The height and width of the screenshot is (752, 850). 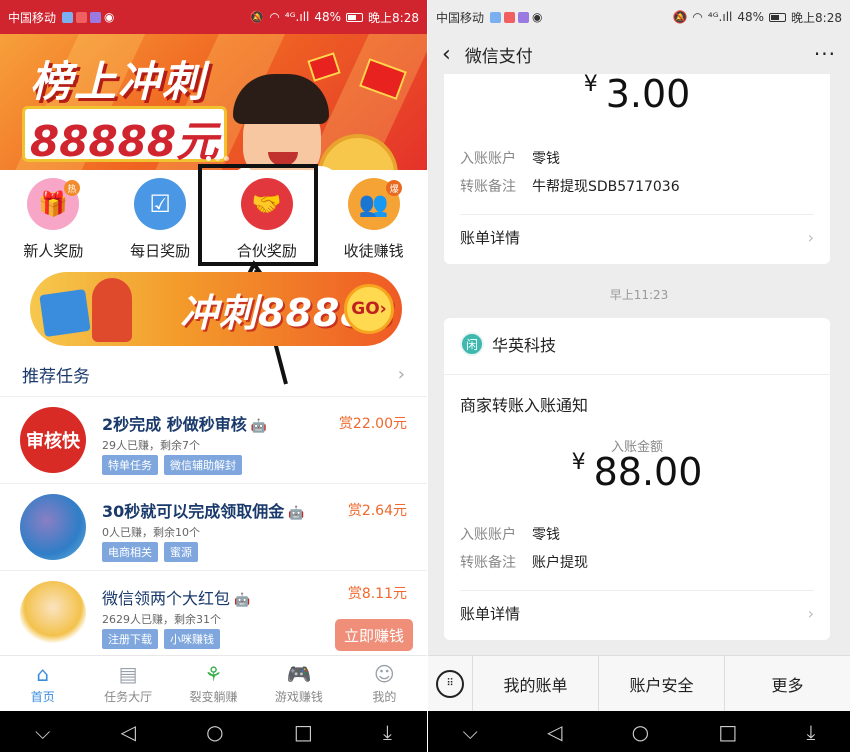 I want to click on message-timestamp: 早上11:23, so click(x=639, y=295).